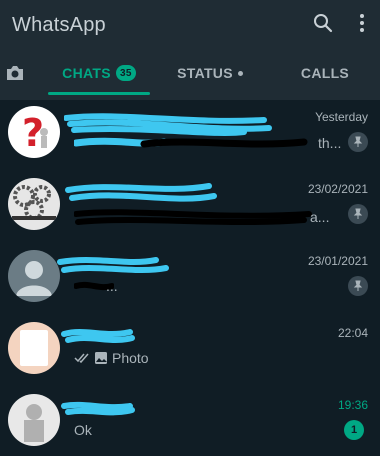 Image resolution: width=380 pixels, height=456 pixels. What do you see at coordinates (205, 73) in the screenshot?
I see `tab-status-label: STATUS` at bounding box center [205, 73].